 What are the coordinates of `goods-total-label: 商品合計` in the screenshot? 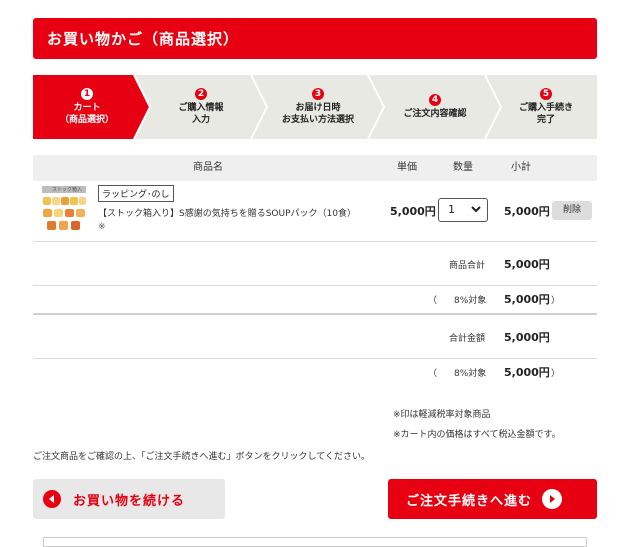 It's located at (467, 266).